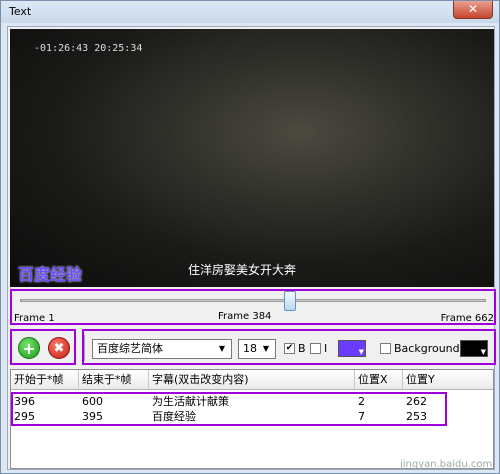  Describe the element at coordinates (448, 380) in the screenshot. I see `column-header-posy: 位置Y` at that location.